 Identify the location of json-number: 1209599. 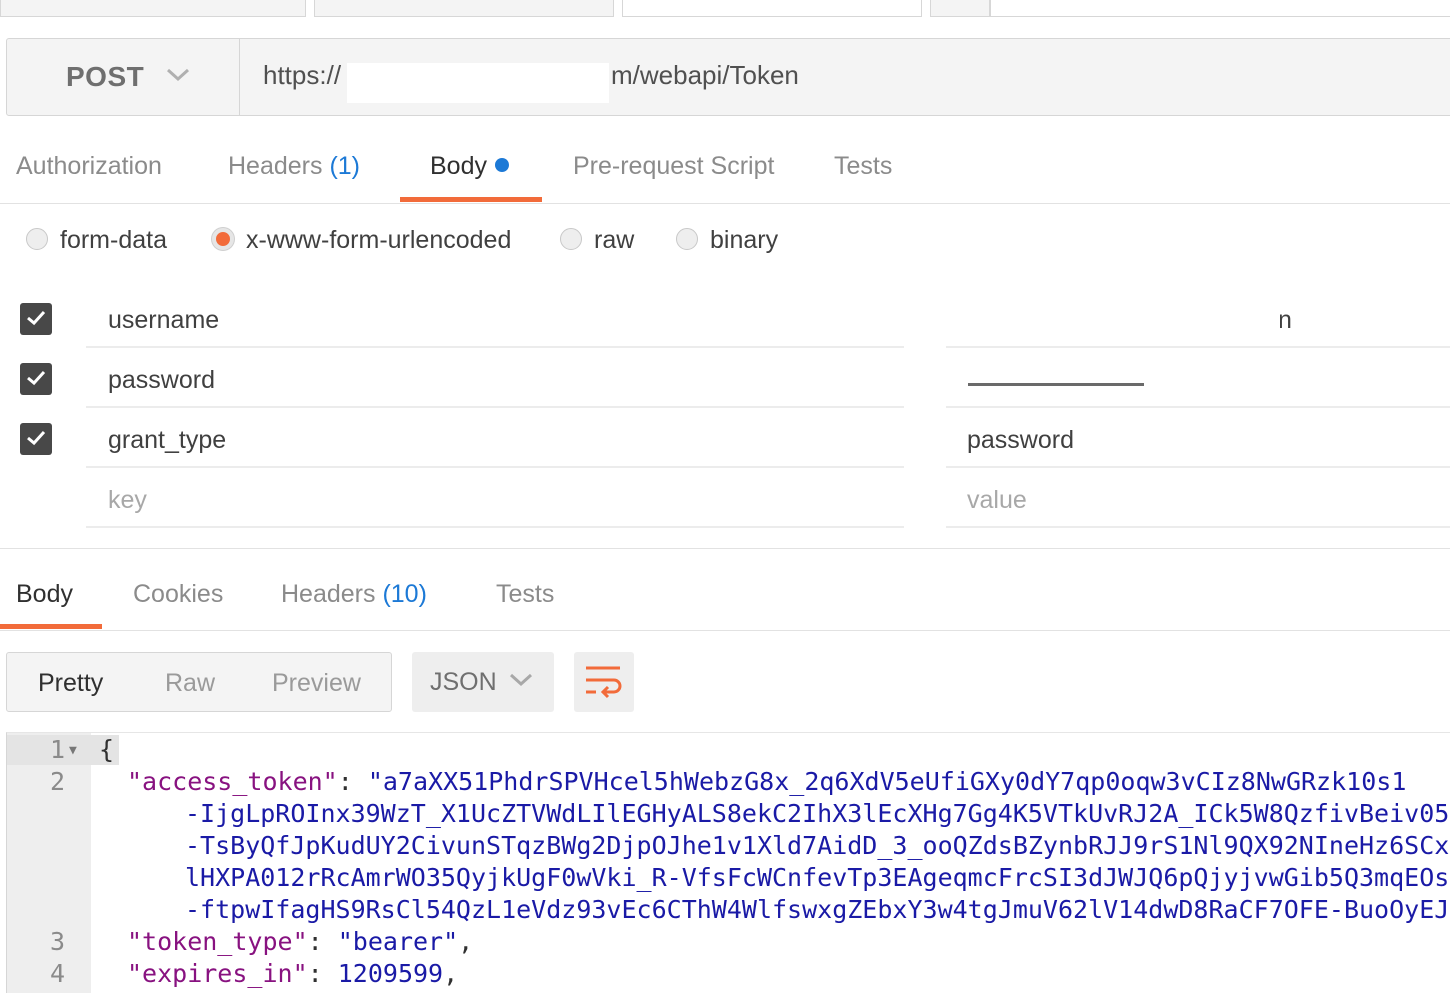
(390, 973).